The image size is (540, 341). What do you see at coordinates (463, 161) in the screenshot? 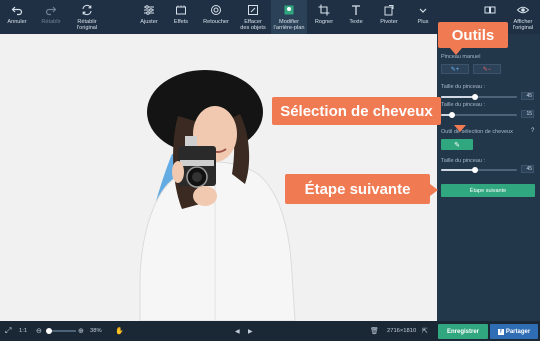
I see `brush-size-label-3: Taille du pinceau :` at bounding box center [463, 161].